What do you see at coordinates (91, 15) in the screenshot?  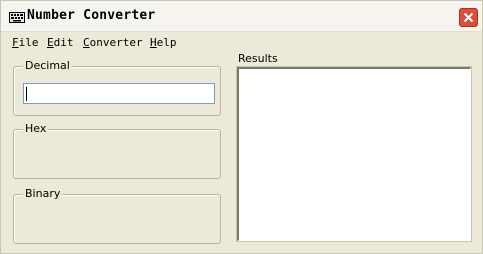 I see `window-title: Number Converter` at bounding box center [91, 15].